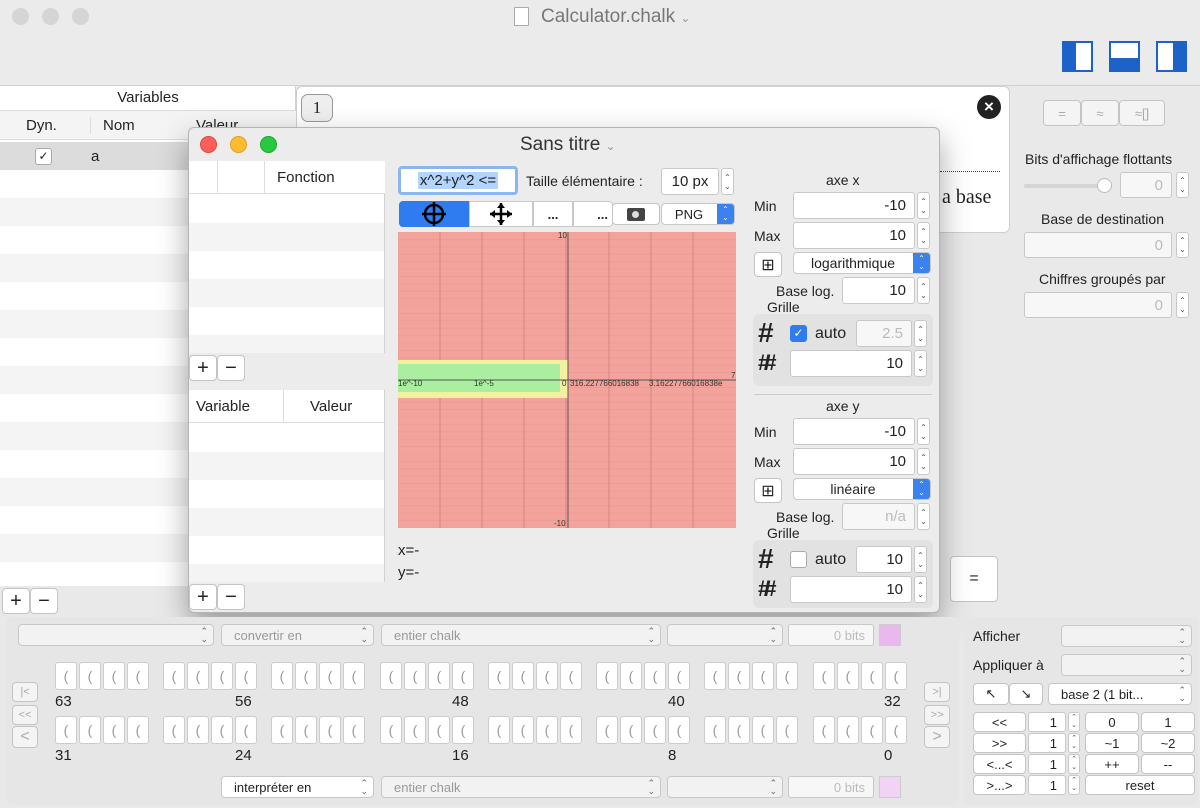 The height and width of the screenshot is (808, 1200). I want to click on move-tool-button, so click(501, 214).